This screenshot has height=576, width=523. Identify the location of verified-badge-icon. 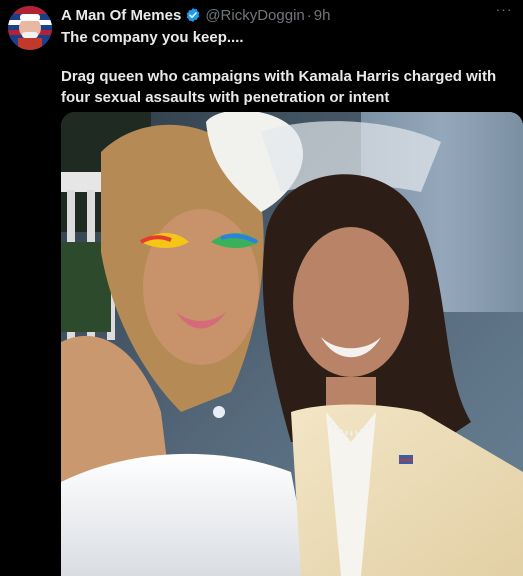
(193, 15).